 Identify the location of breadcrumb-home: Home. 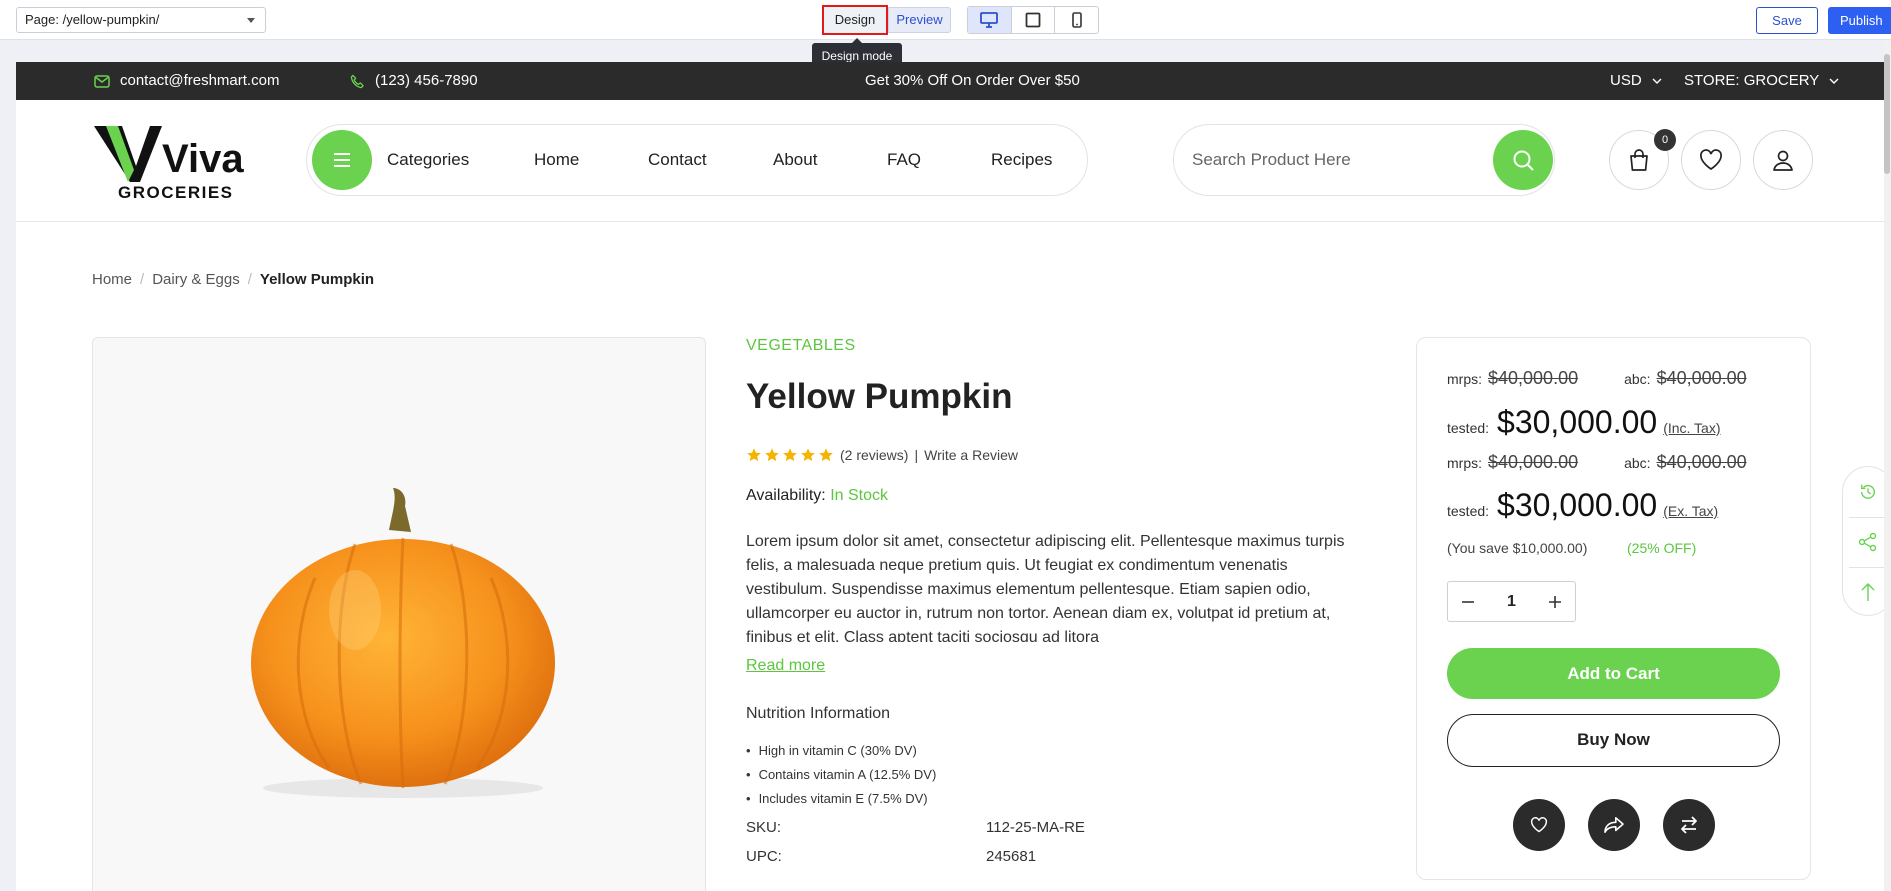
(112, 279).